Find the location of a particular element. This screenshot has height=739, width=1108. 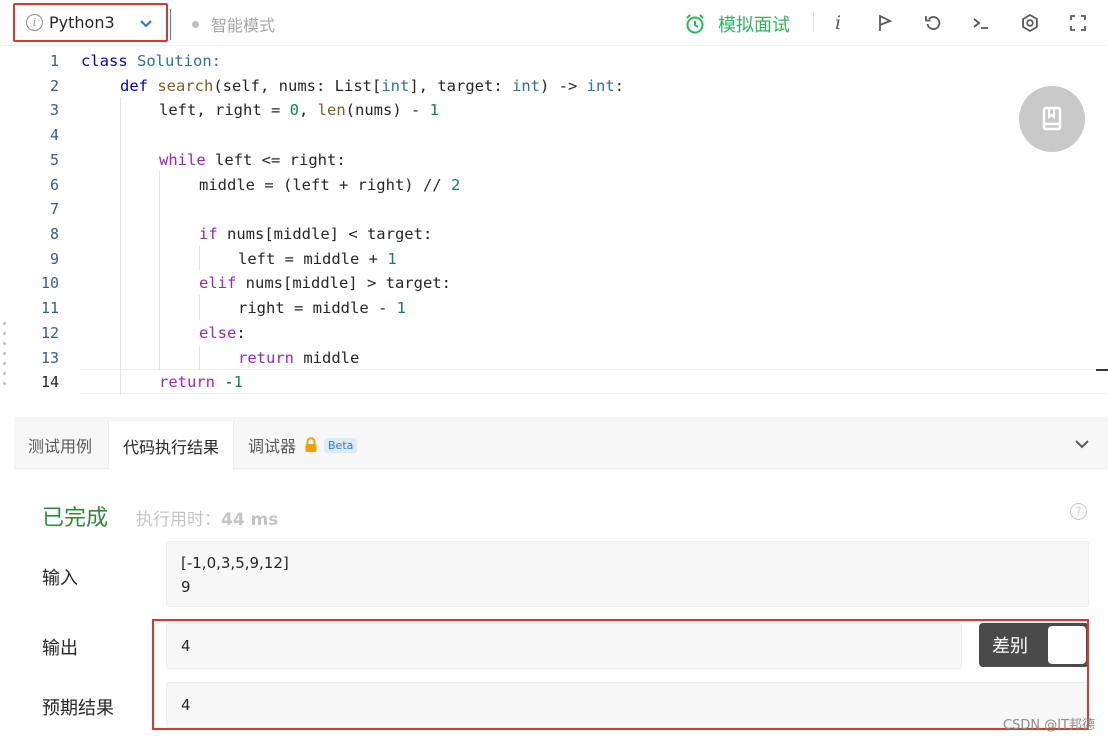

output-label: 输出 is located at coordinates (60, 648).